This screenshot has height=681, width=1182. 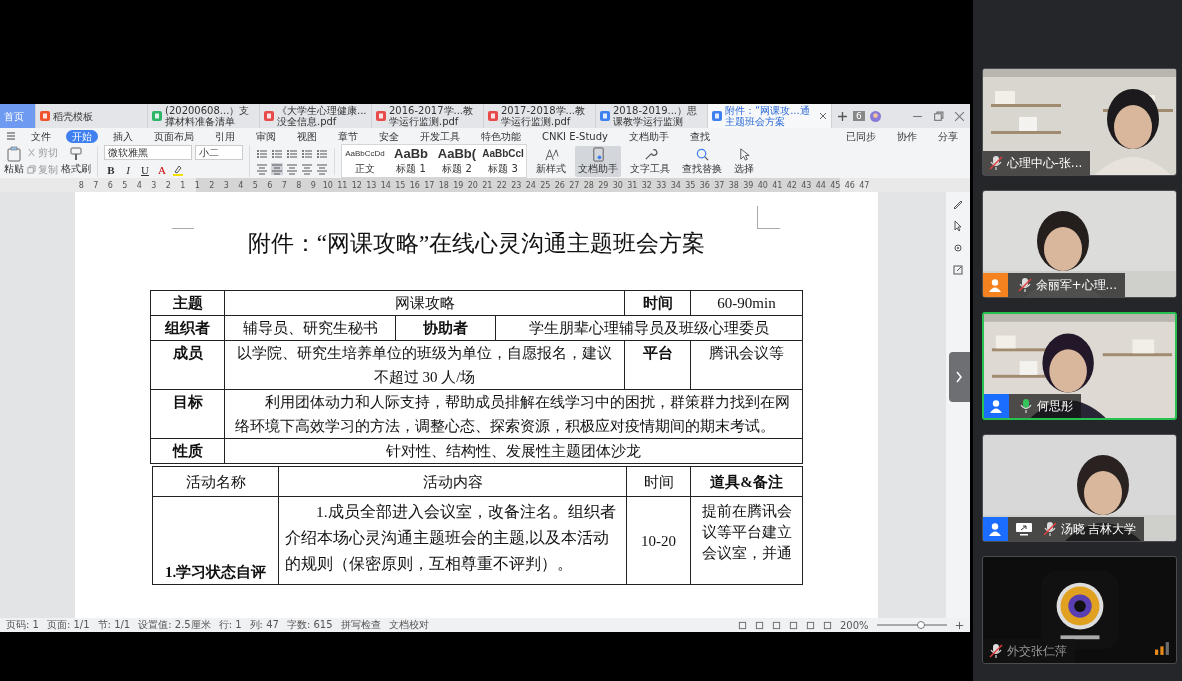 What do you see at coordinates (41, 136) in the screenshot?
I see `menu-tab: 文件` at bounding box center [41, 136].